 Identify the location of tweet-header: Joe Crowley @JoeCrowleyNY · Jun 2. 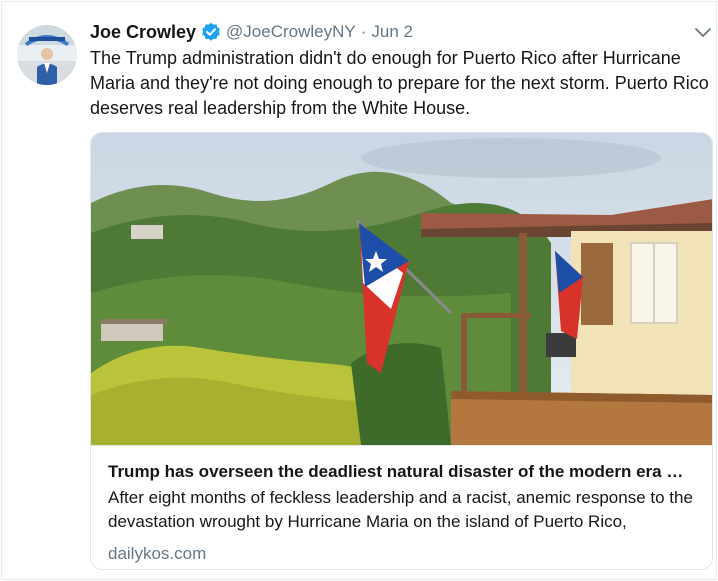
(251, 32).